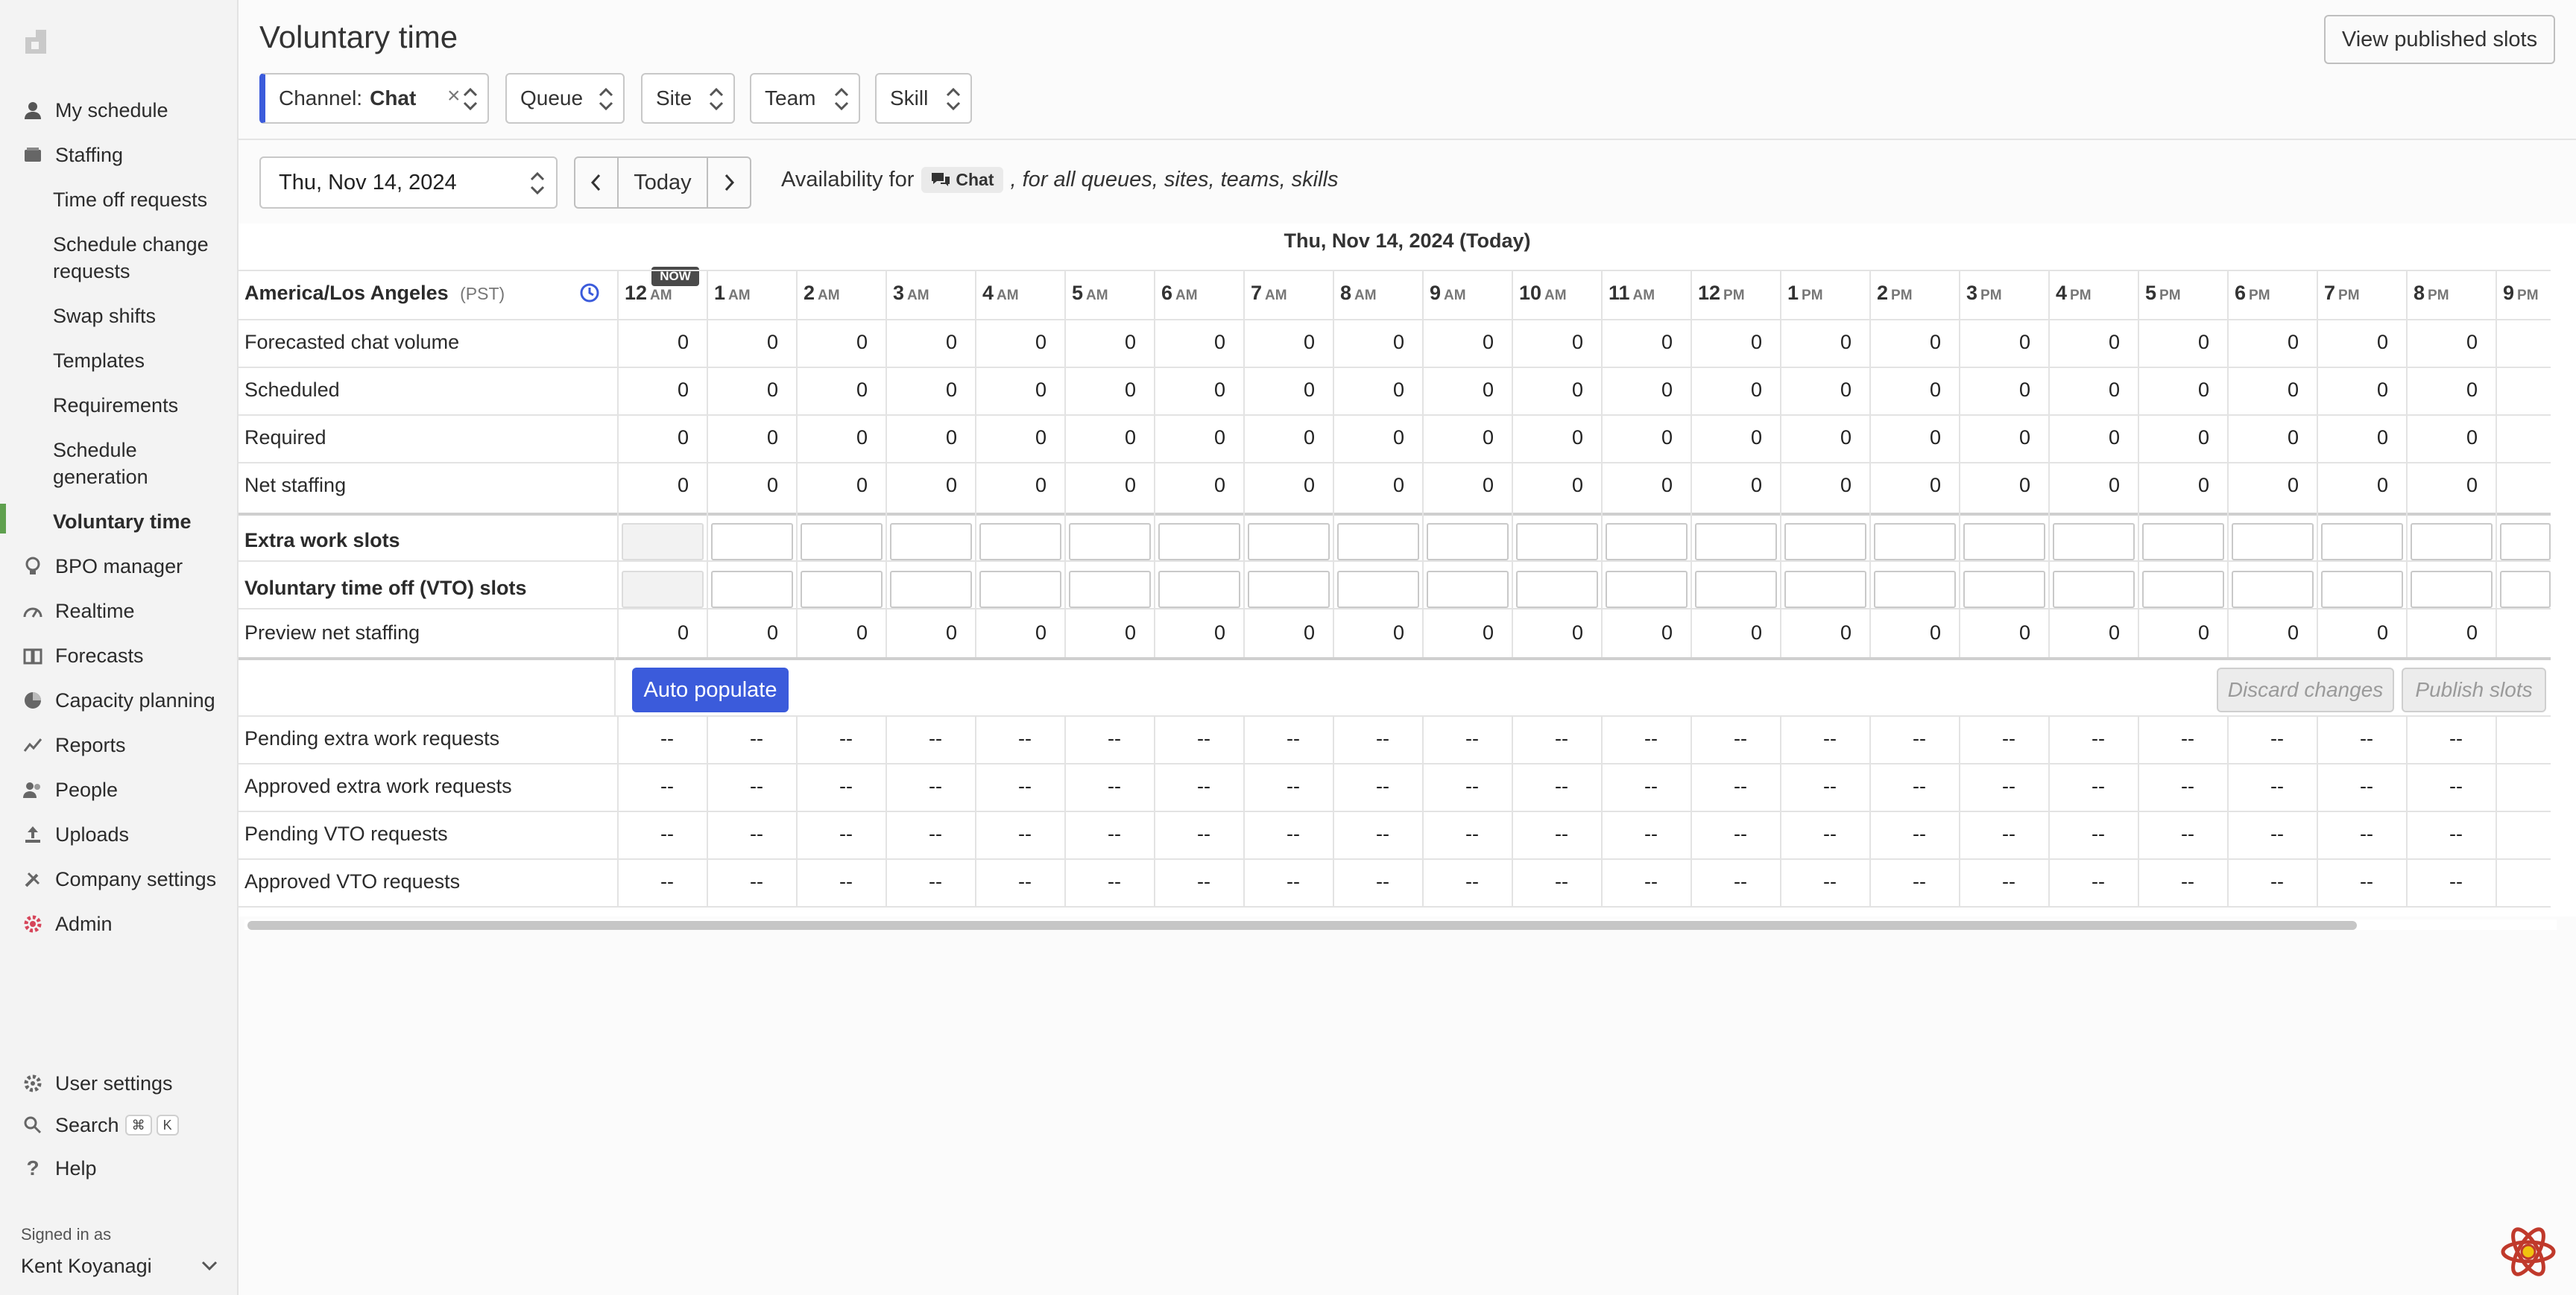  Describe the element at coordinates (138, 360) in the screenshot. I see `sidebar-subitem-templates: Templates` at that location.